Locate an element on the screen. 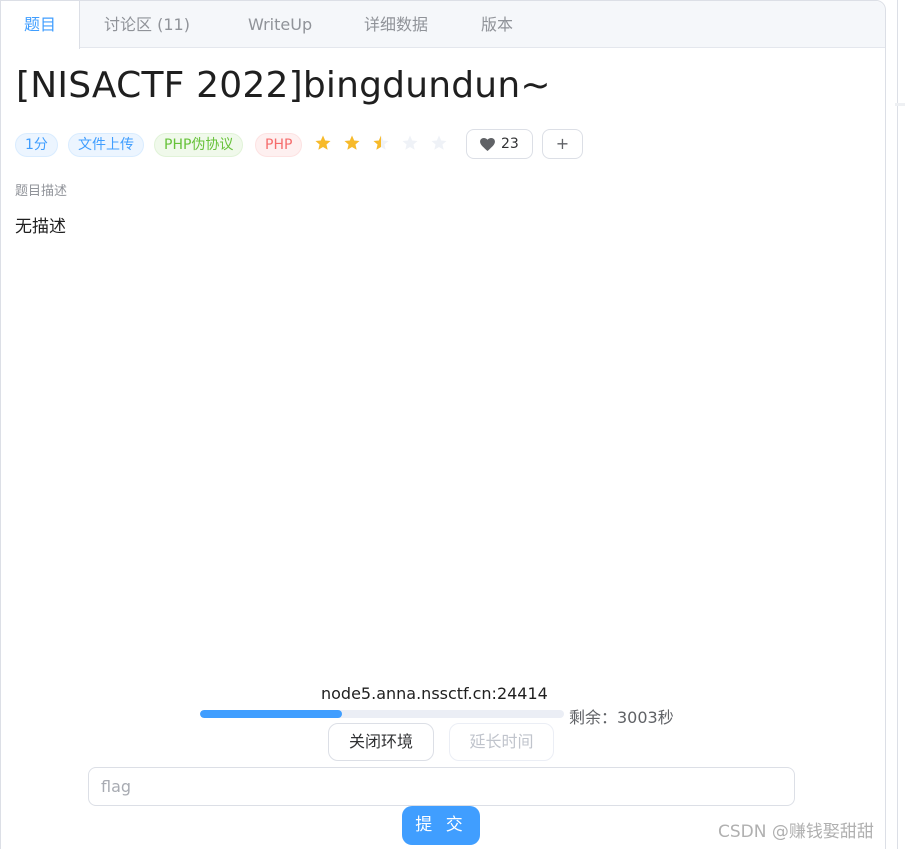 This screenshot has height=849, width=905. tab-discussion: 讨论区 (11) is located at coordinates (147, 24).